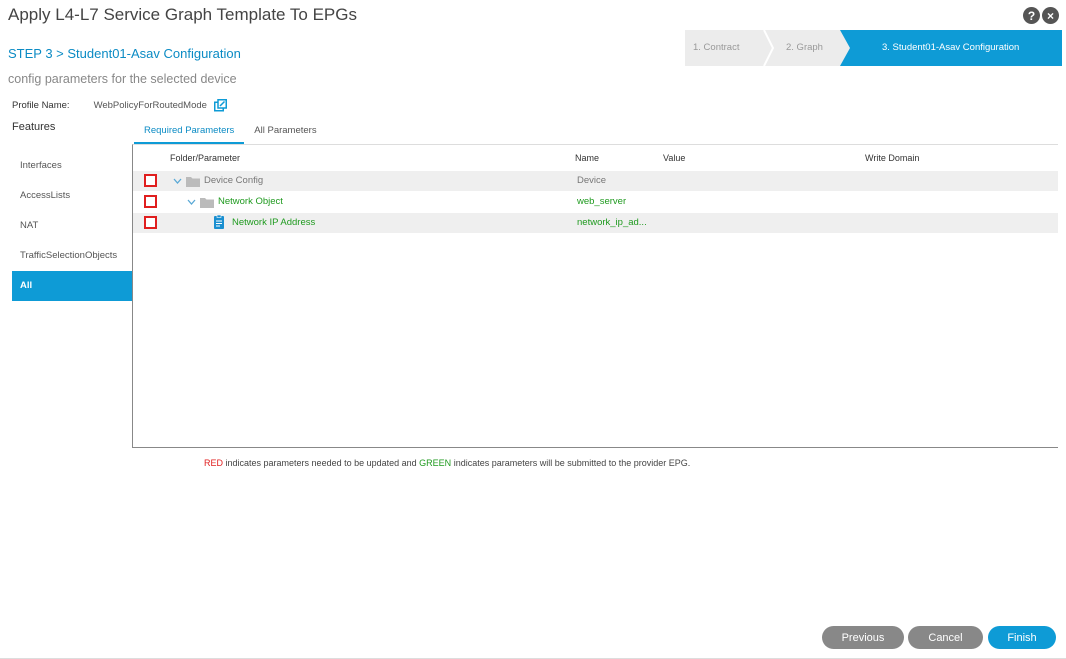  What do you see at coordinates (1041, 15) in the screenshot?
I see `header-actions: ? ×` at bounding box center [1041, 15].